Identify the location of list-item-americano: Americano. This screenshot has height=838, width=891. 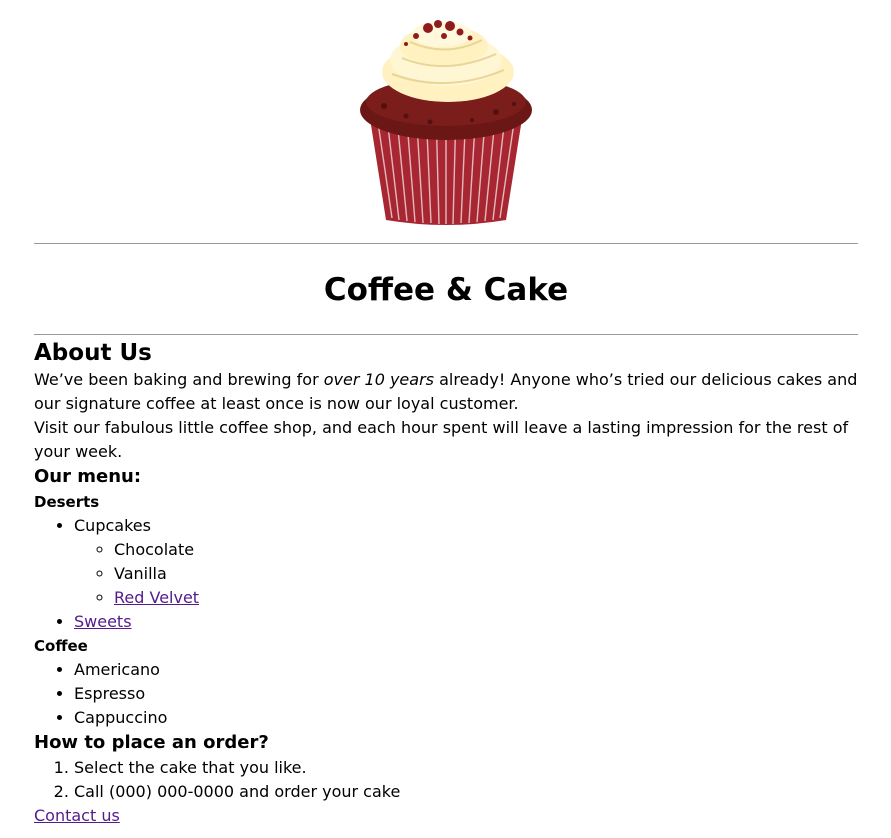
(466, 670).